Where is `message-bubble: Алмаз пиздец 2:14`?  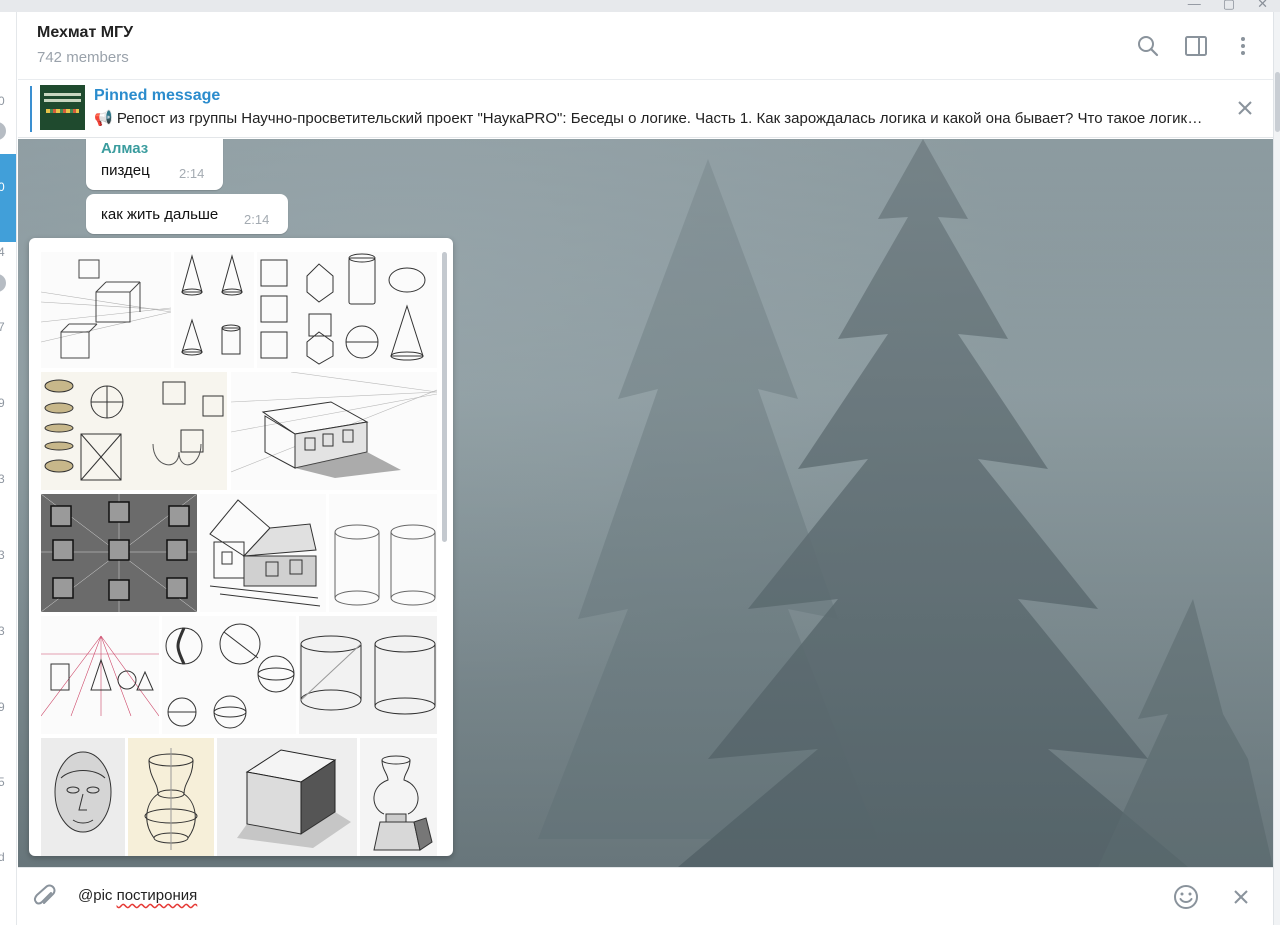
message-bubble: Алмаз пиздец 2:14 is located at coordinates (154, 164).